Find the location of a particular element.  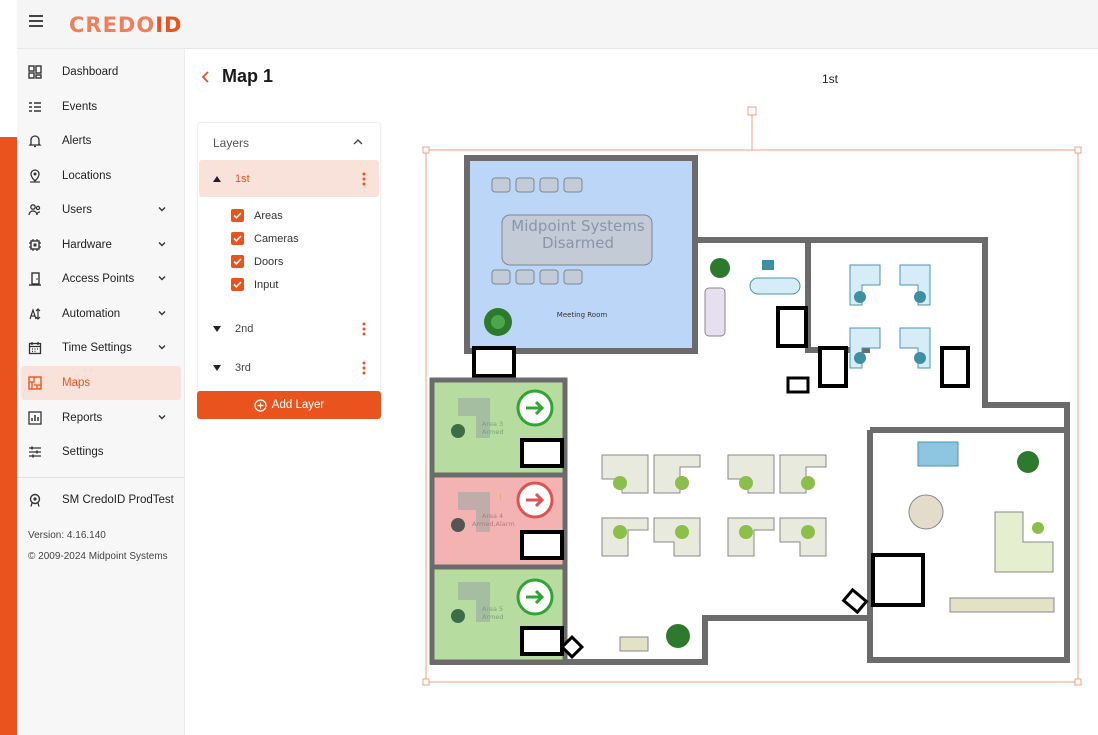

layer-item-3rd: 3rd is located at coordinates (289, 367).